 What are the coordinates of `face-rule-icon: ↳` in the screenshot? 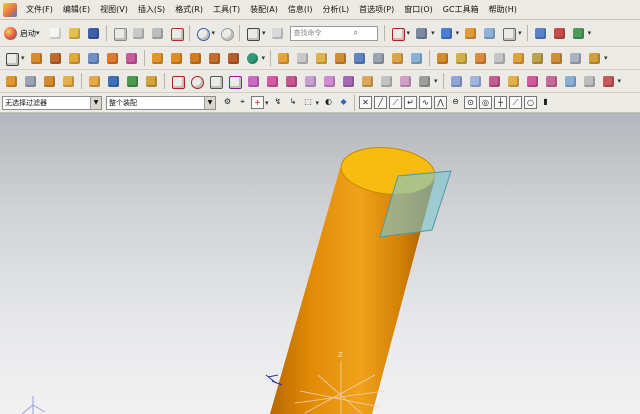 It's located at (293, 102).